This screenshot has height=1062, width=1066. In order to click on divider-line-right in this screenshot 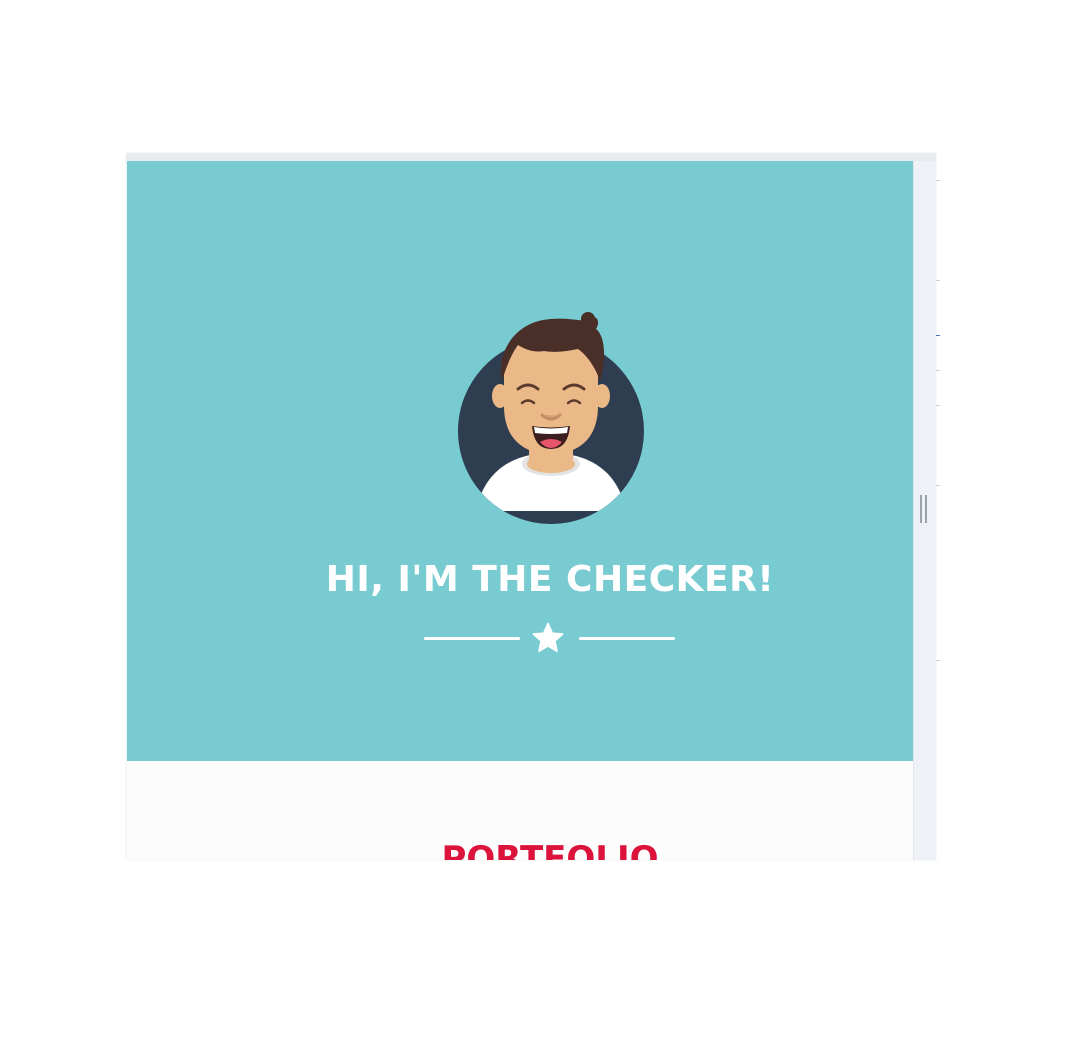, I will do `click(627, 638)`.